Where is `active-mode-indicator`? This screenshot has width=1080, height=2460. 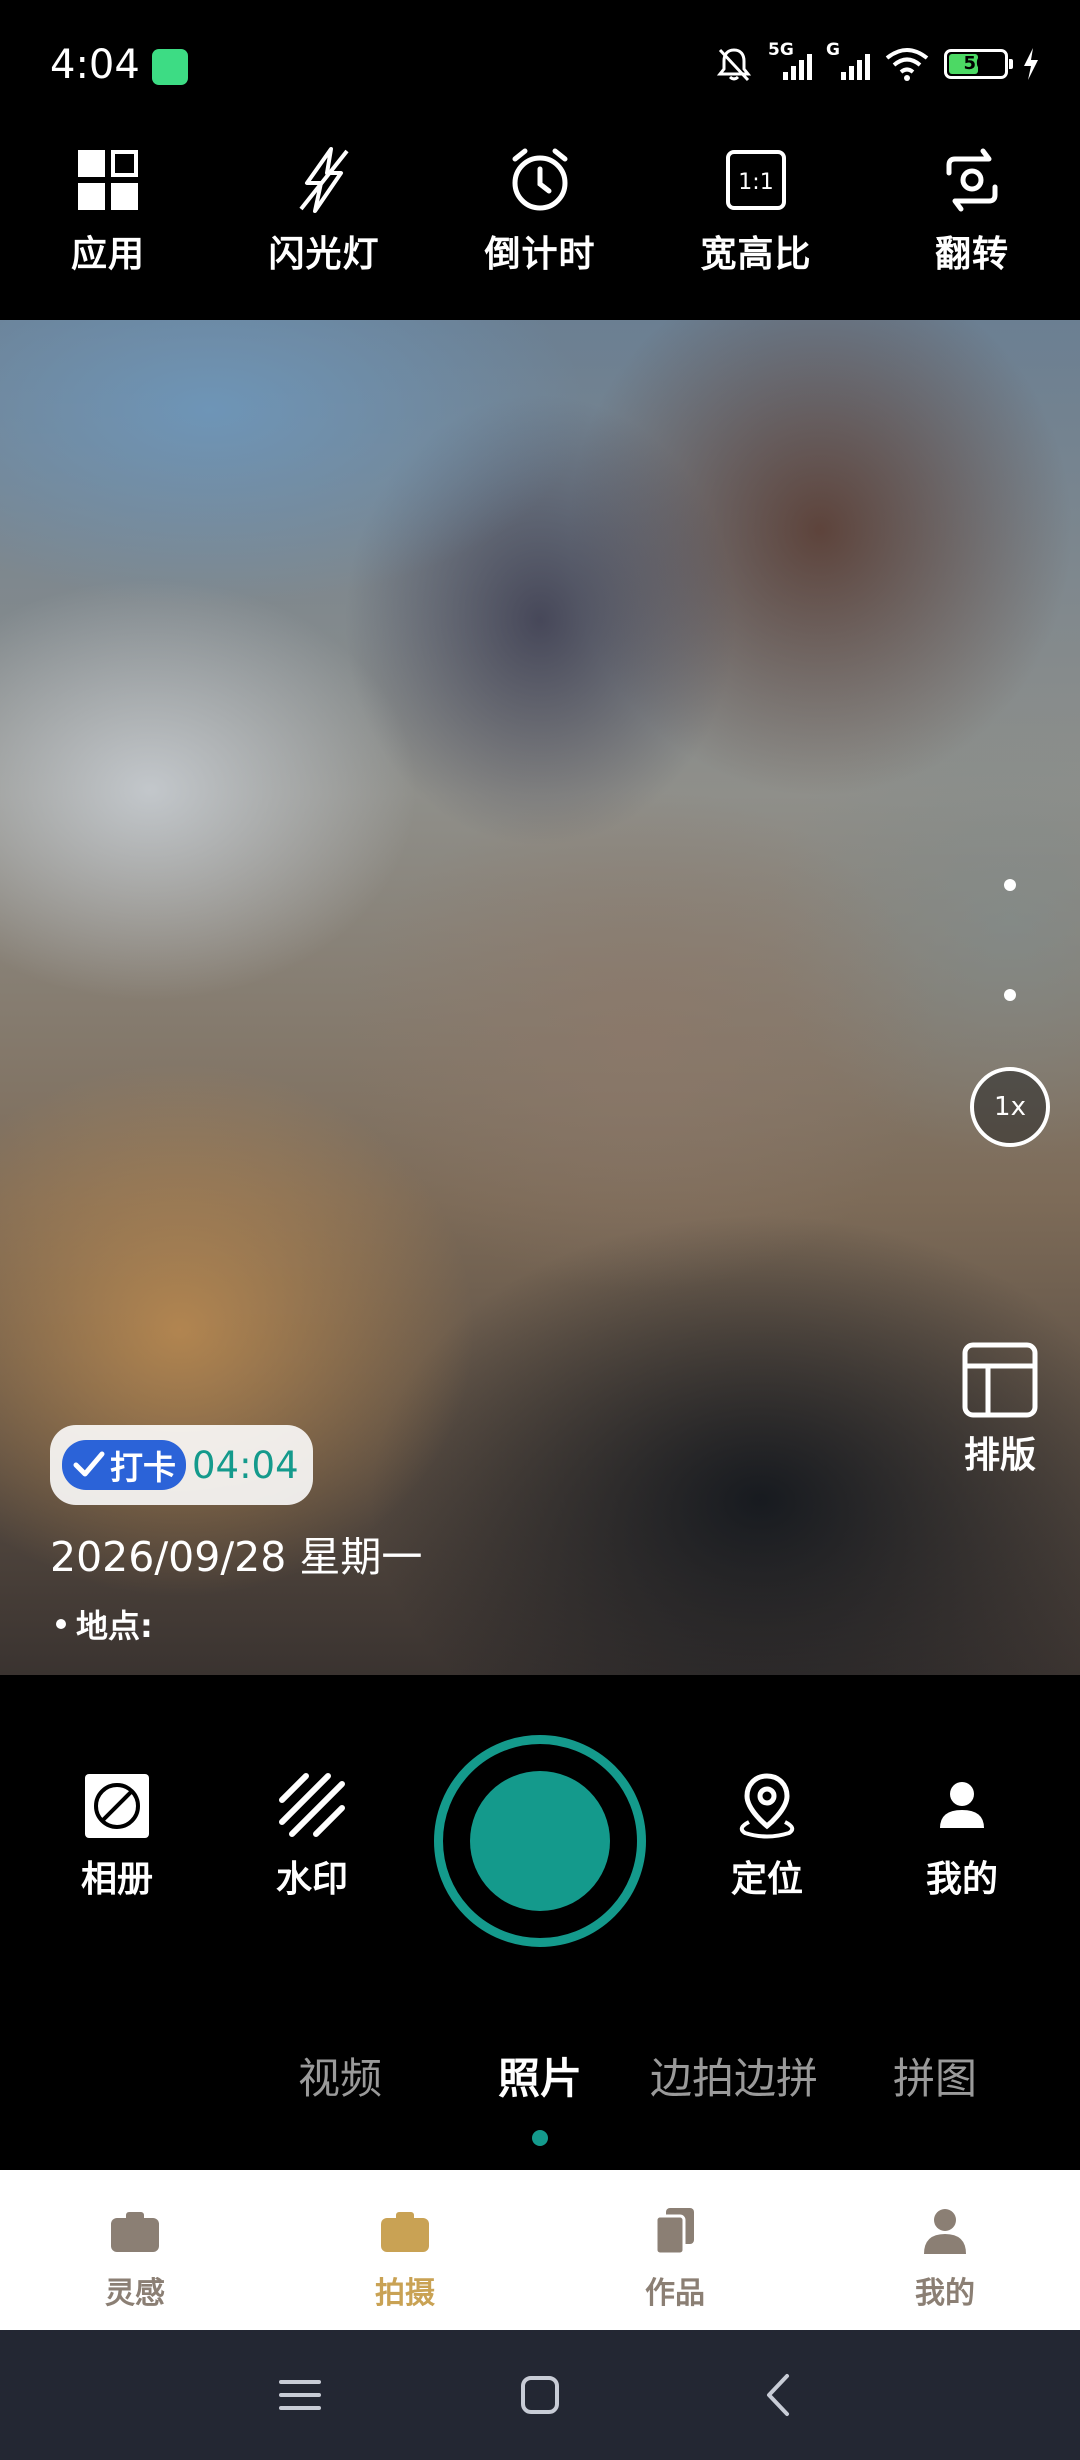
active-mode-indicator is located at coordinates (540, 2138).